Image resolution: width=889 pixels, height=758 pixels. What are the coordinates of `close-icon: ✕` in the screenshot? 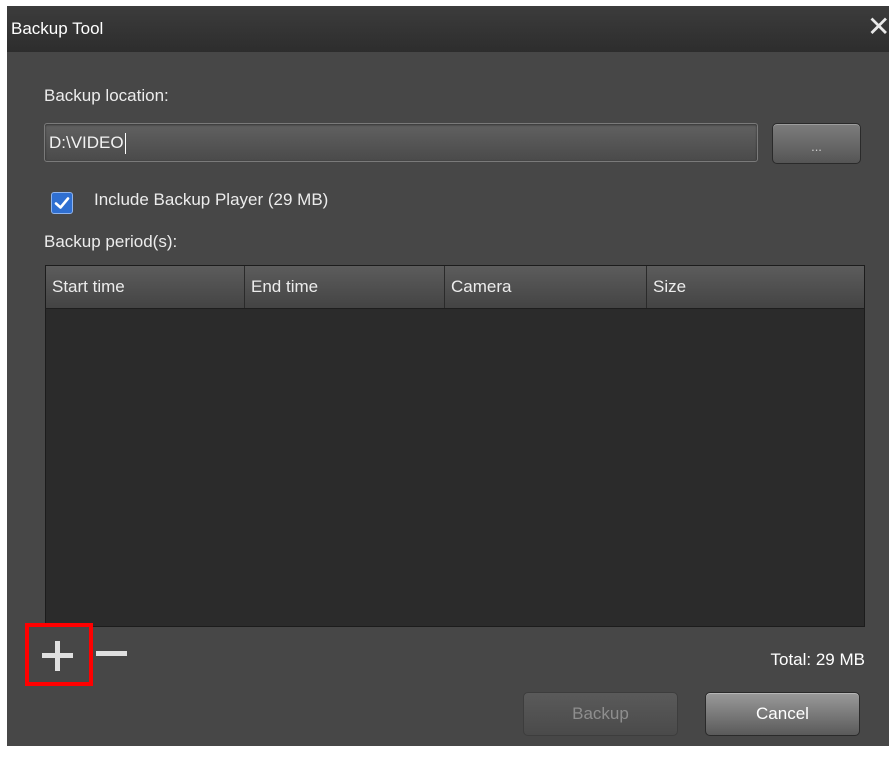 It's located at (878, 27).